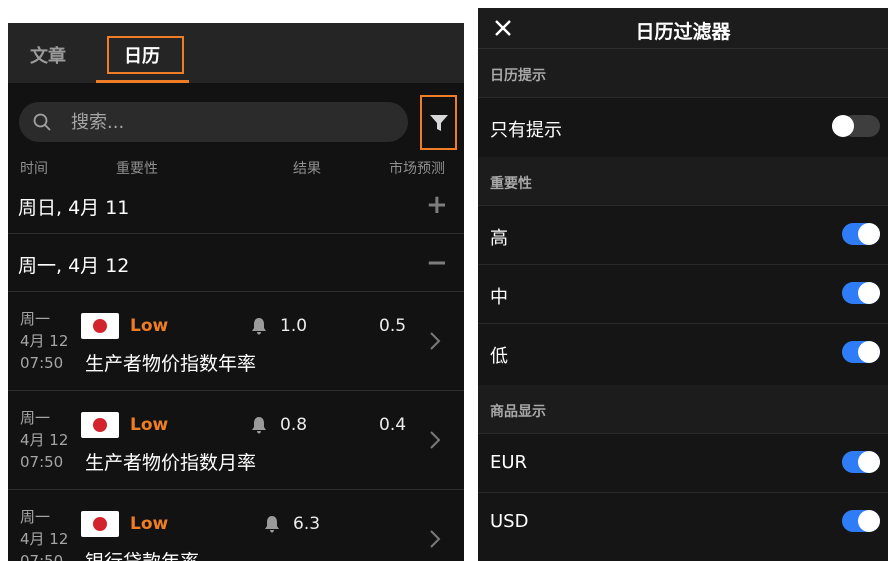 The width and height of the screenshot is (888, 561). I want to click on column-header-forecast: 市场预测, so click(417, 169).